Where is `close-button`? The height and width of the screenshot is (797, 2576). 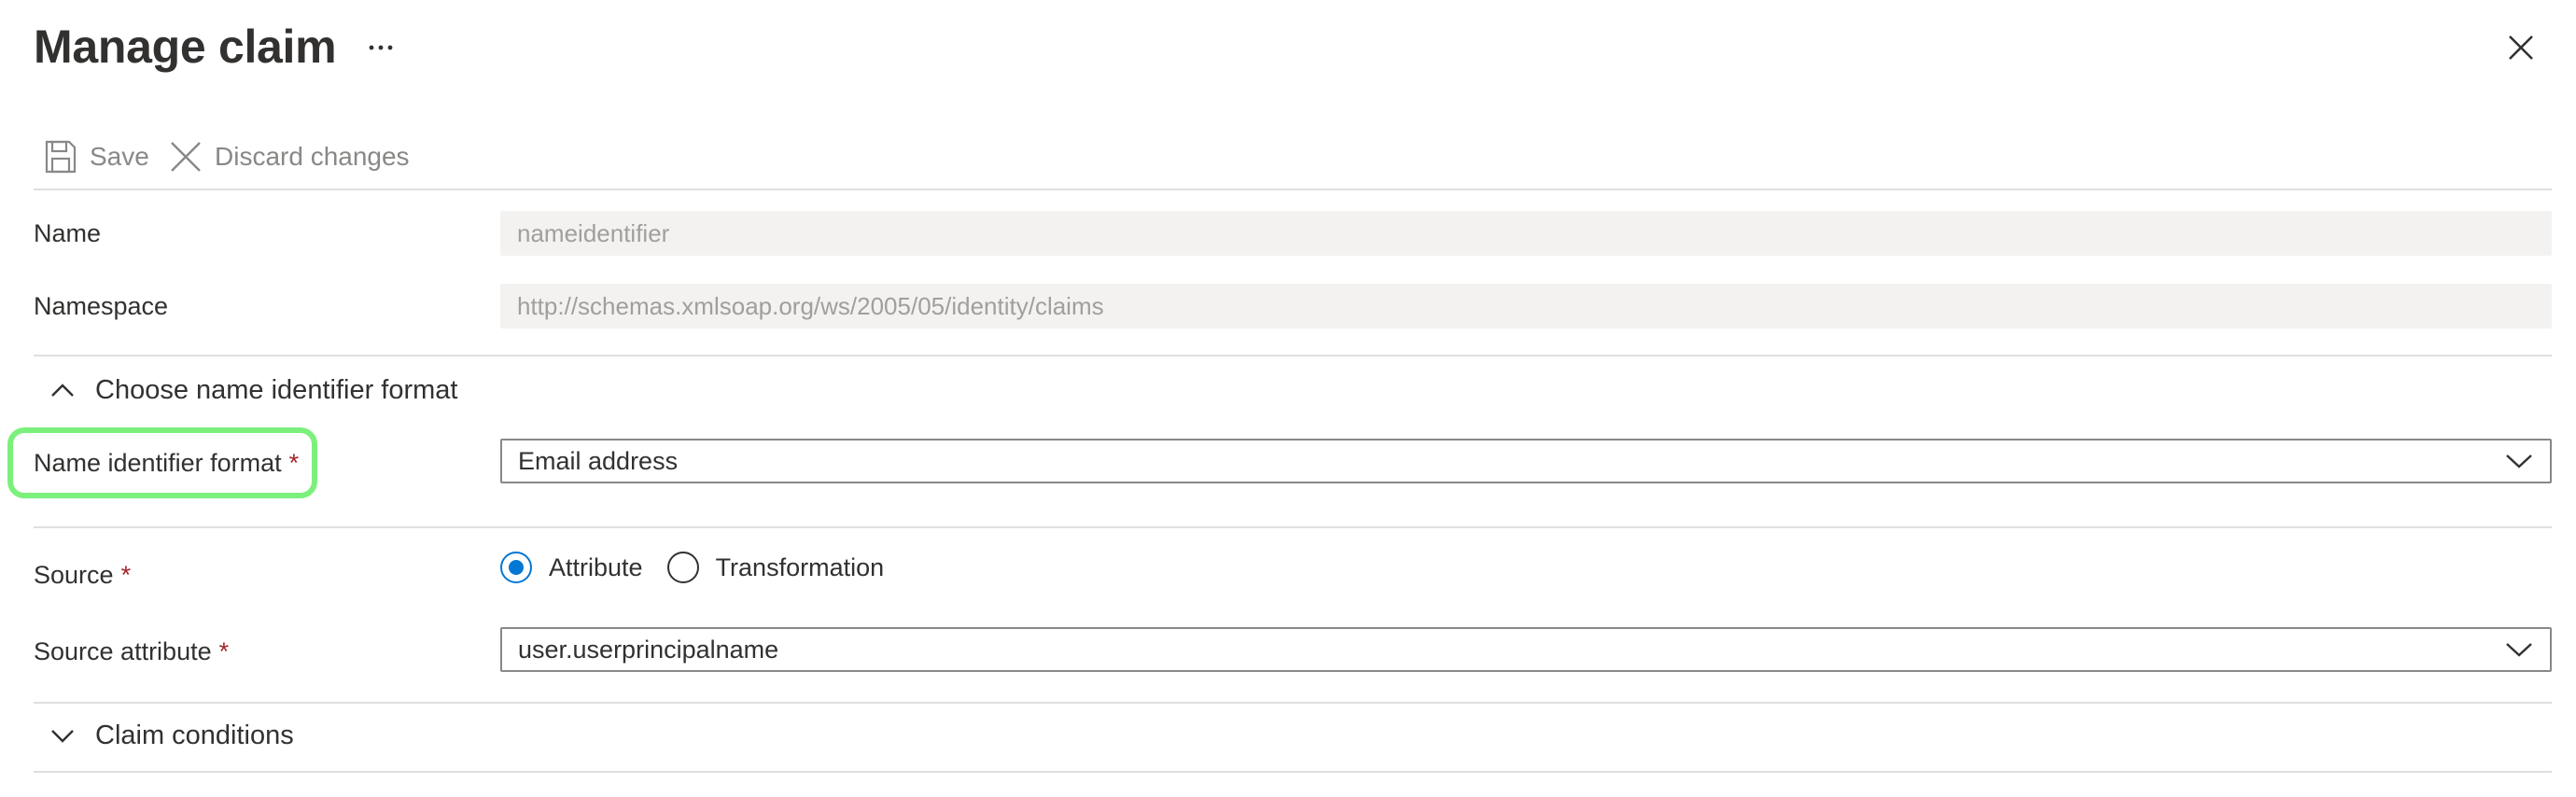 close-button is located at coordinates (2521, 47).